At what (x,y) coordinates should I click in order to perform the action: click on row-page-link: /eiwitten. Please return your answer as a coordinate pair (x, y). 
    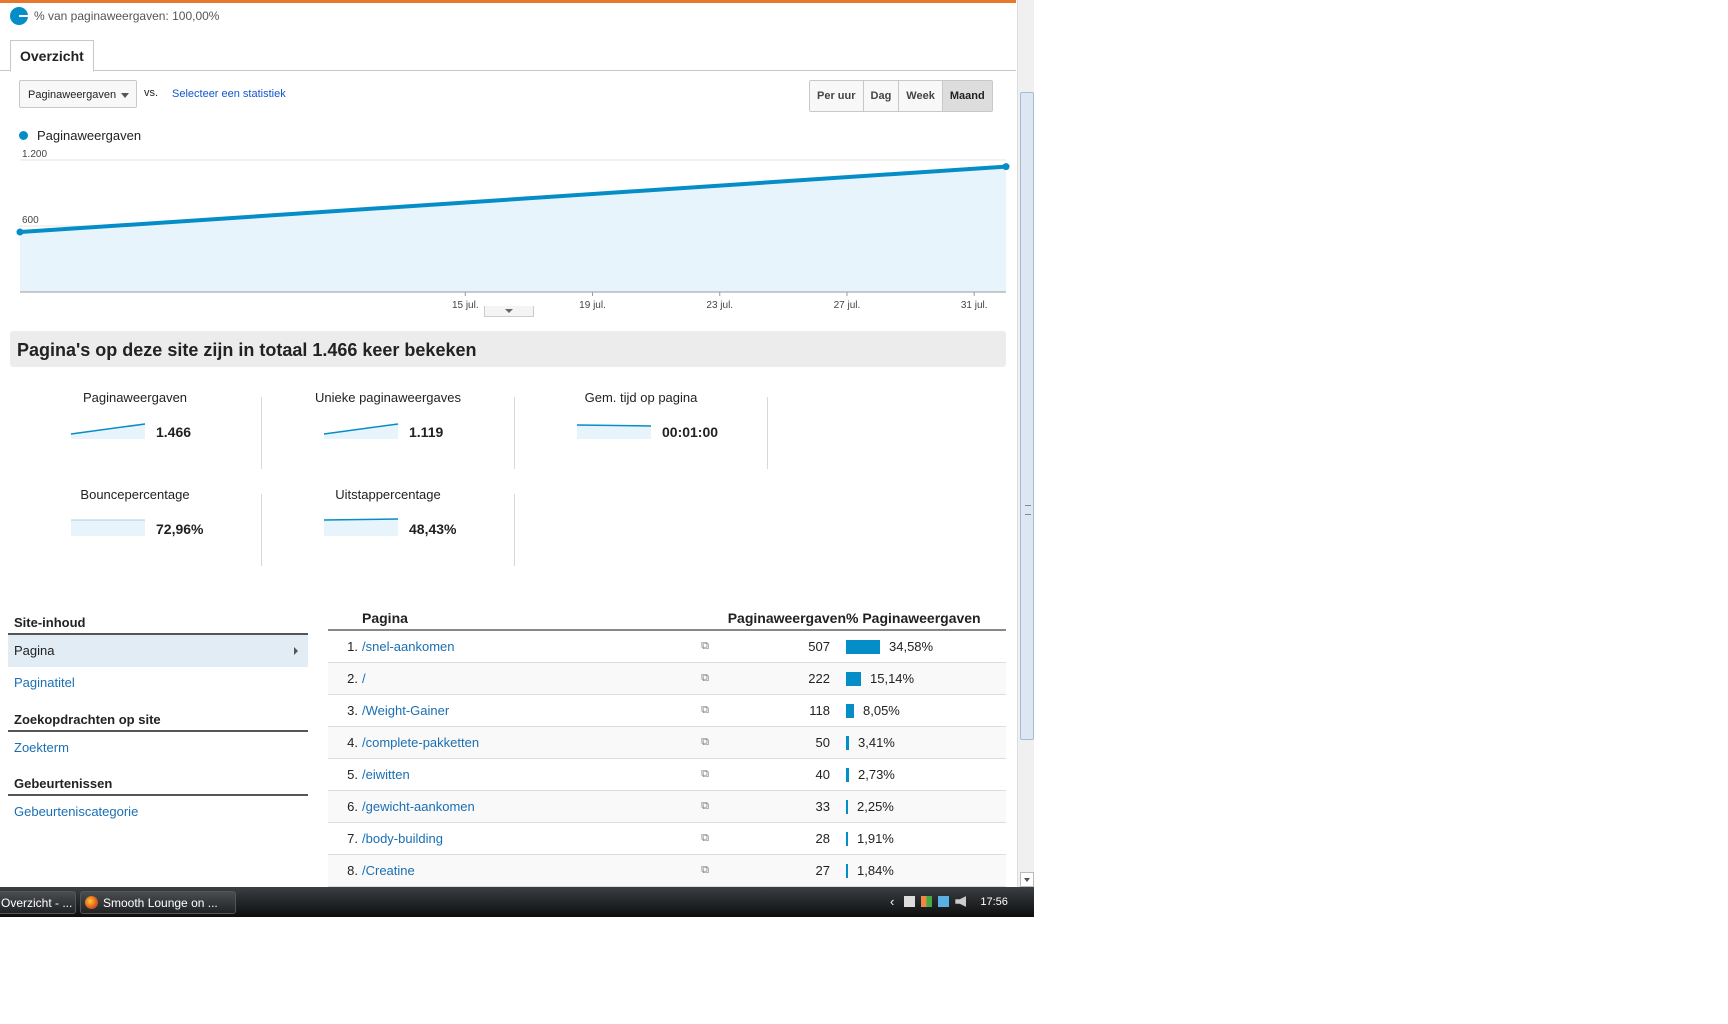
    Looking at the image, I should click on (386, 774).